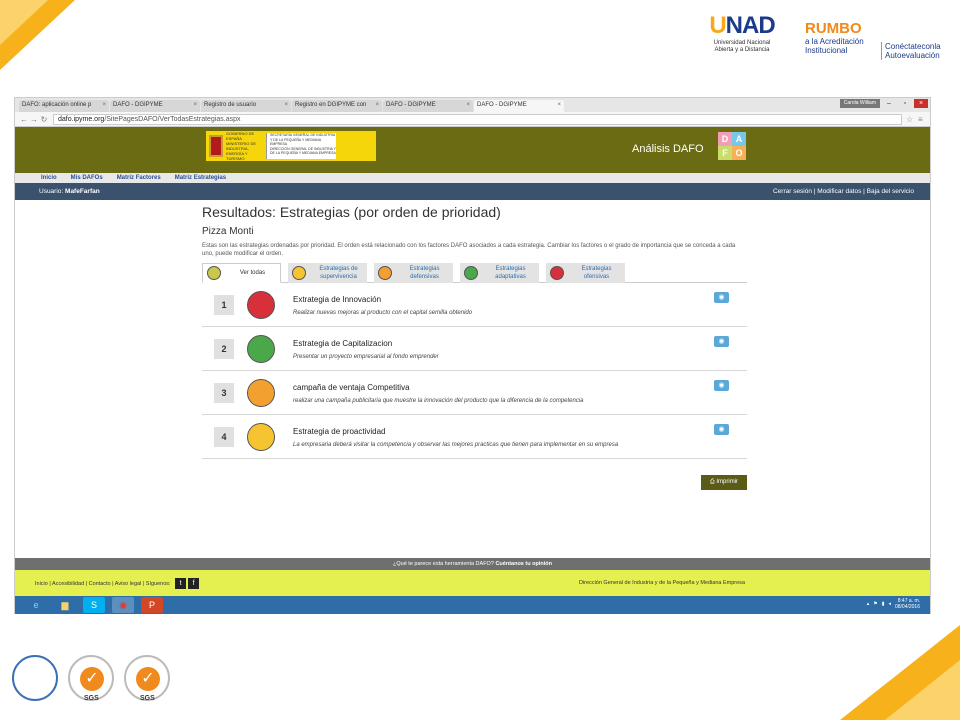 The image size is (960, 720). I want to click on twitter-icon: t, so click(181, 583).